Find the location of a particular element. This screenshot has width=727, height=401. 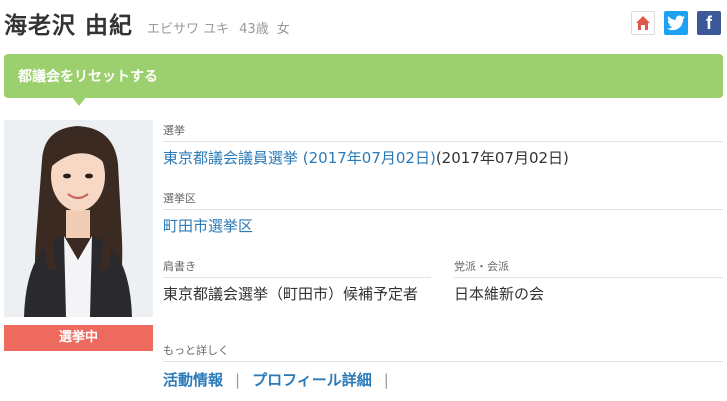

party-label: 党派・会派 is located at coordinates (481, 266).